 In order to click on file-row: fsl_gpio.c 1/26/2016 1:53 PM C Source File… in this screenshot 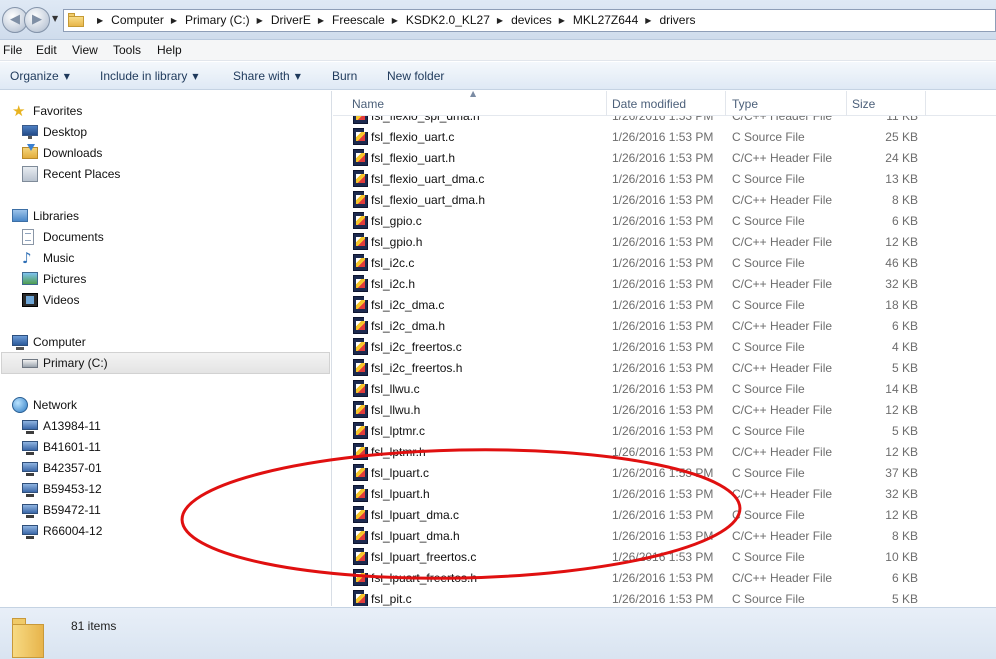, I will do `click(664, 220)`.